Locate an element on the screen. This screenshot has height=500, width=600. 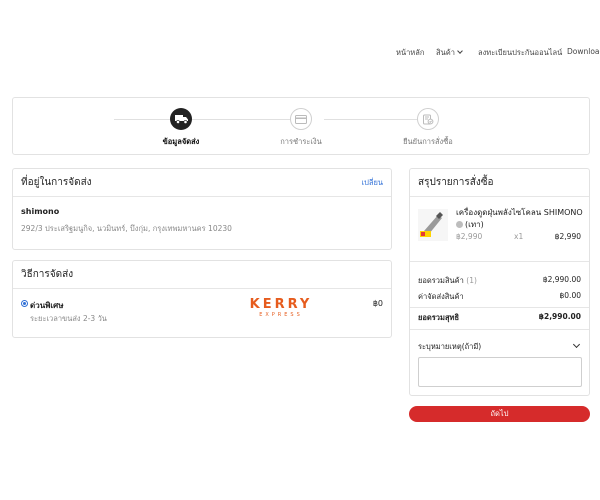
step-label: ยืนยันการสั่งซื้อ is located at coordinates (428, 141).